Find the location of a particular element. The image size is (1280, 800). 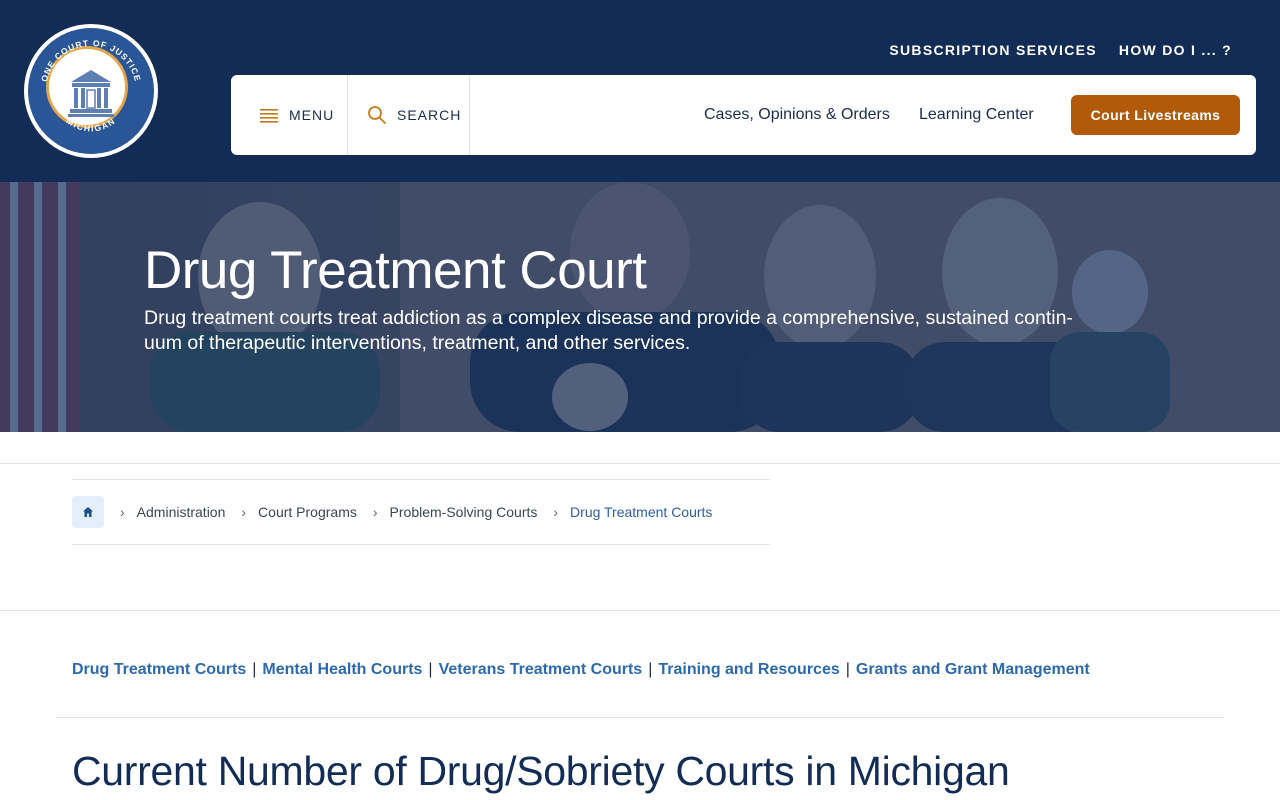

learning-center-link: Learning Center is located at coordinates (976, 115).